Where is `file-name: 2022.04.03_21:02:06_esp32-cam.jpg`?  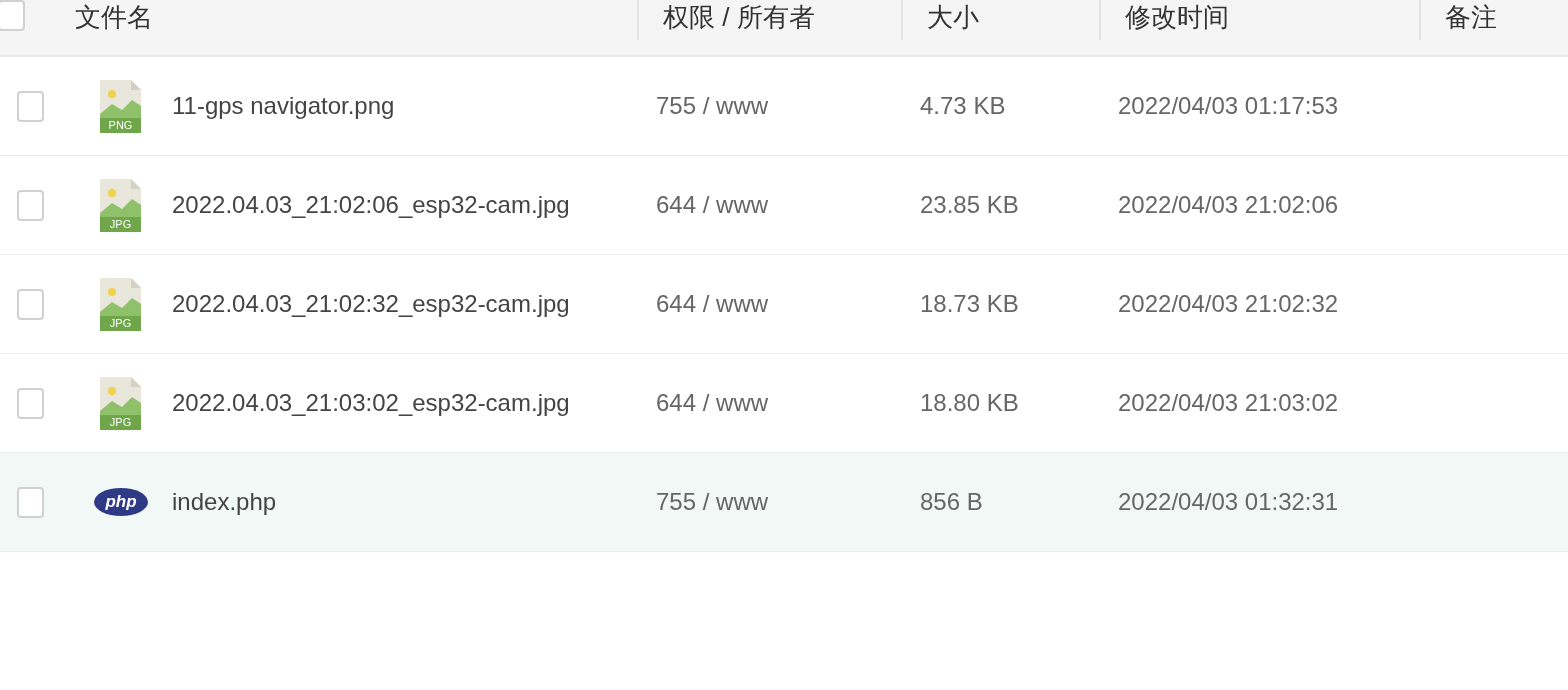
file-name: 2022.04.03_21:02:06_esp32-cam.jpg is located at coordinates (371, 205).